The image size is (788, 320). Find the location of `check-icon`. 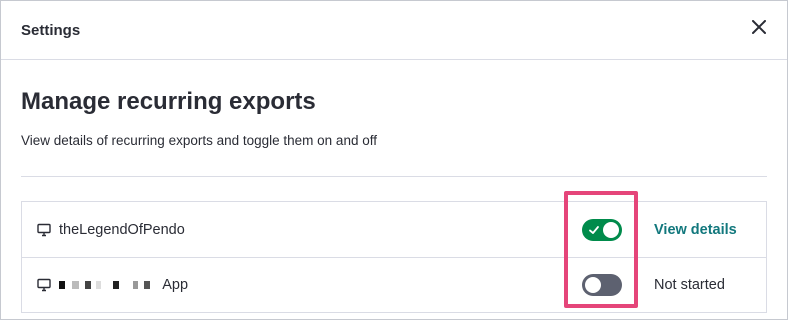

check-icon is located at coordinates (594, 229).